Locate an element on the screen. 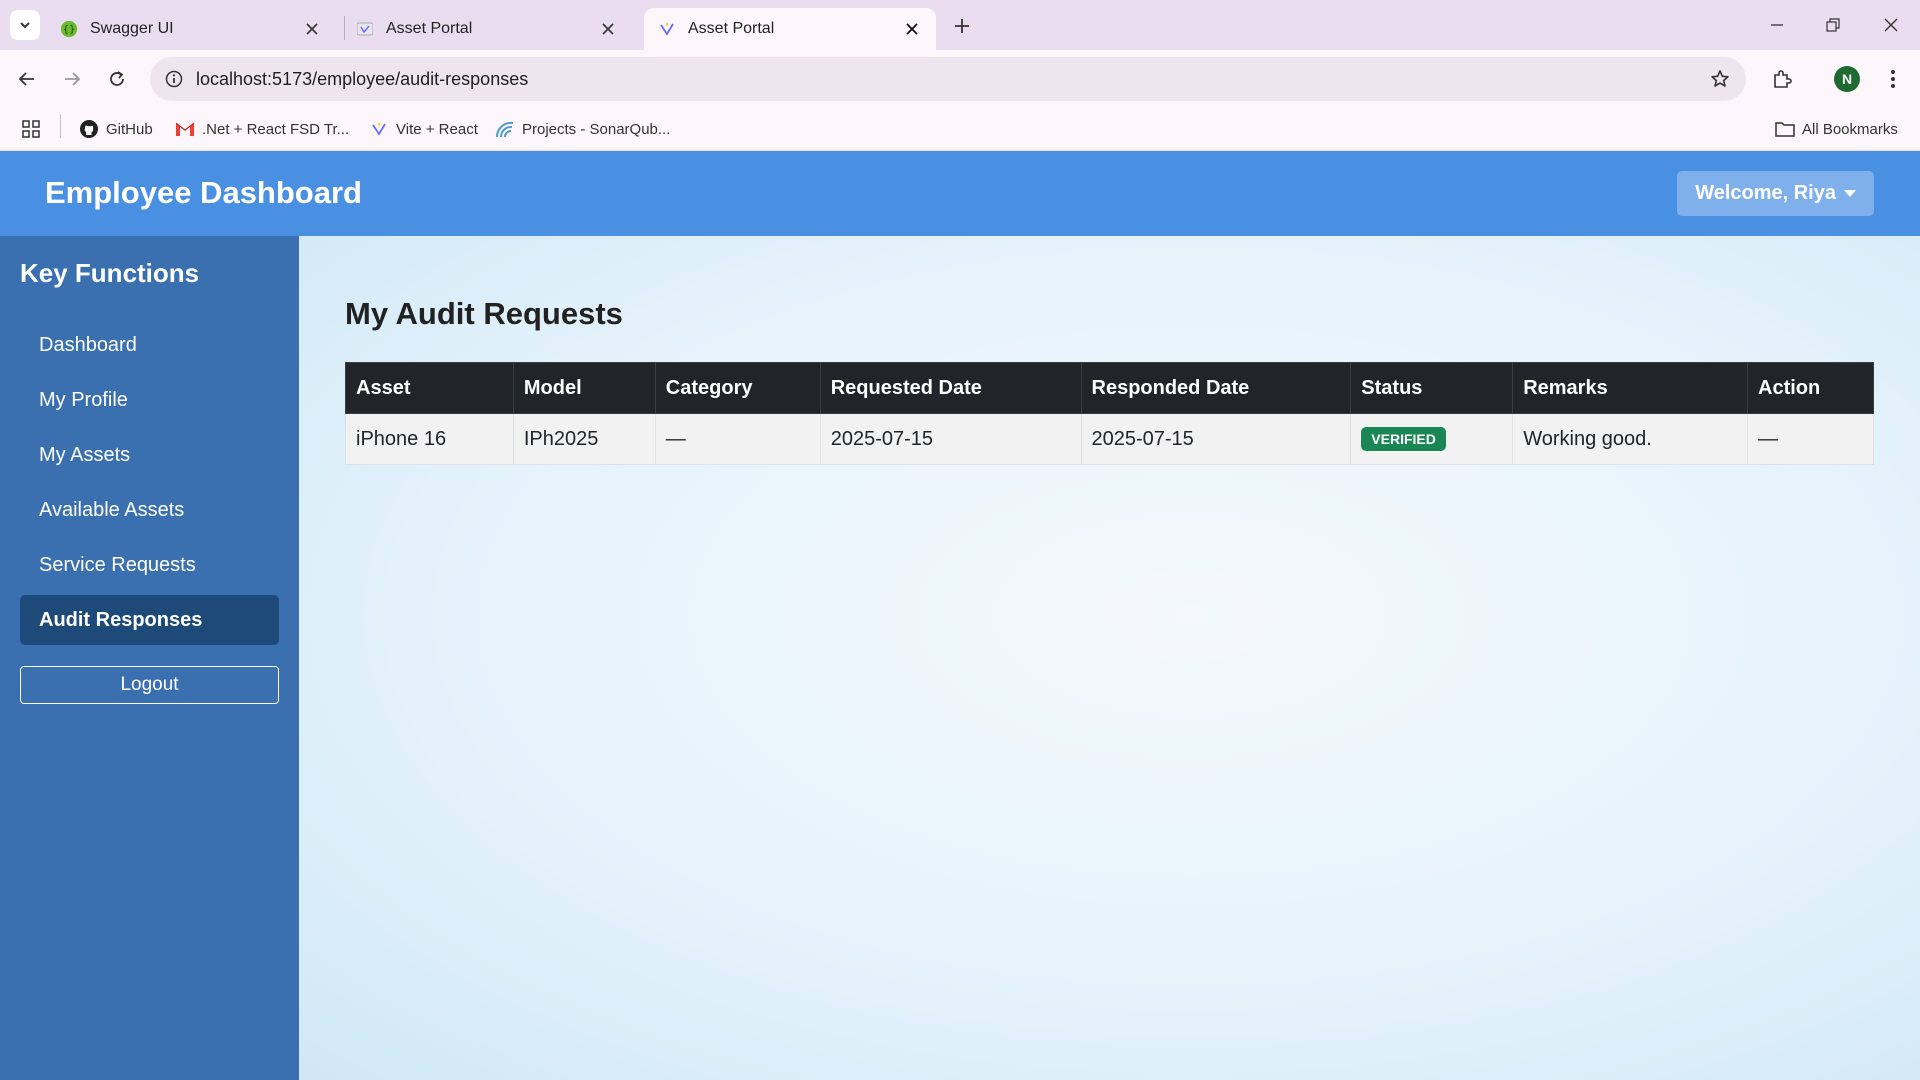 The image size is (1920, 1080). cell-category: — is located at coordinates (737, 439).